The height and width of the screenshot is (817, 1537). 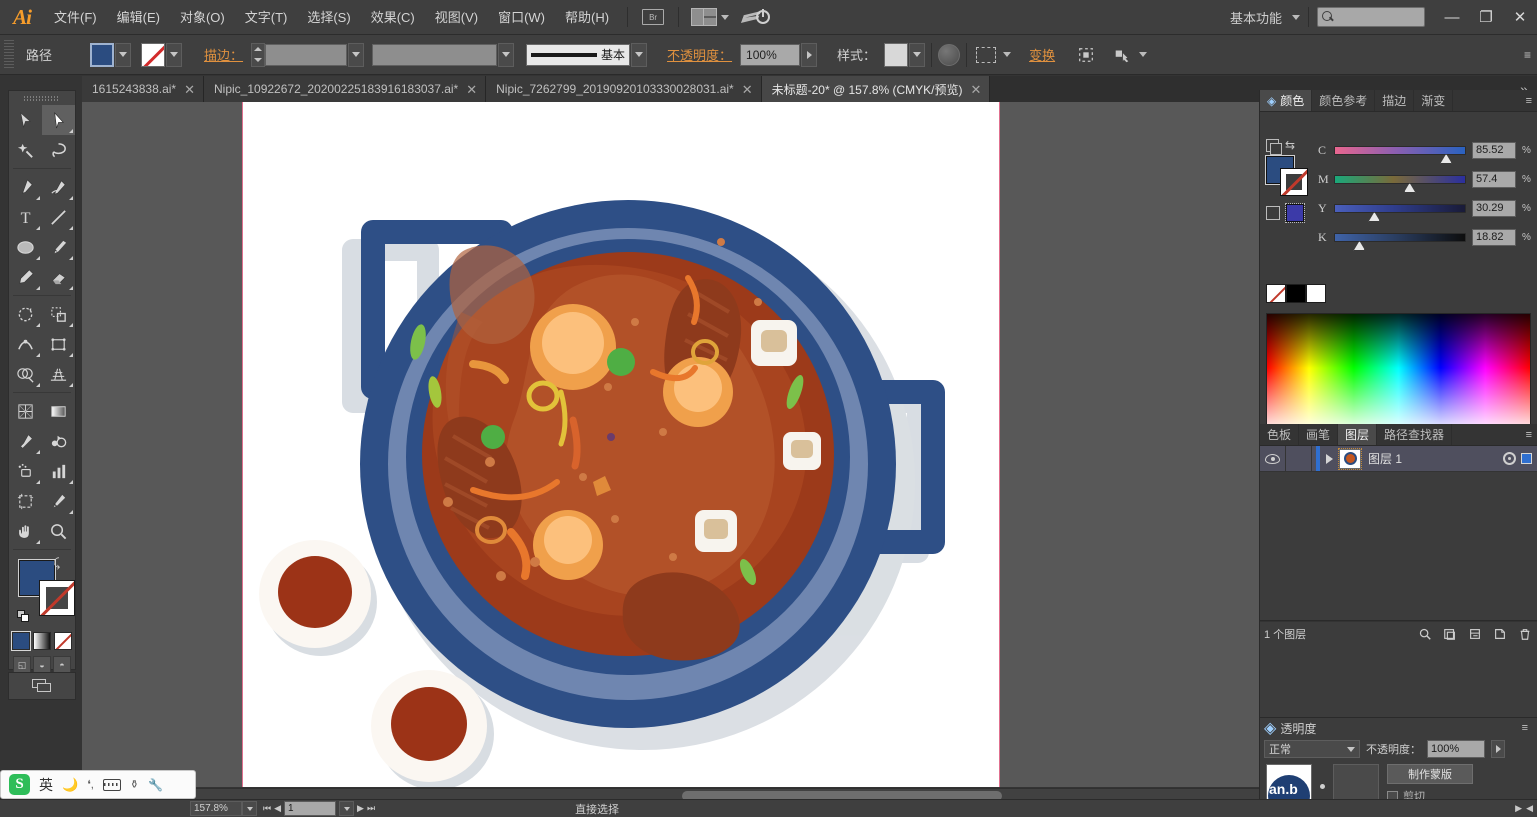 What do you see at coordinates (1400, 184) in the screenshot?
I see `slider-track-m` at bounding box center [1400, 184].